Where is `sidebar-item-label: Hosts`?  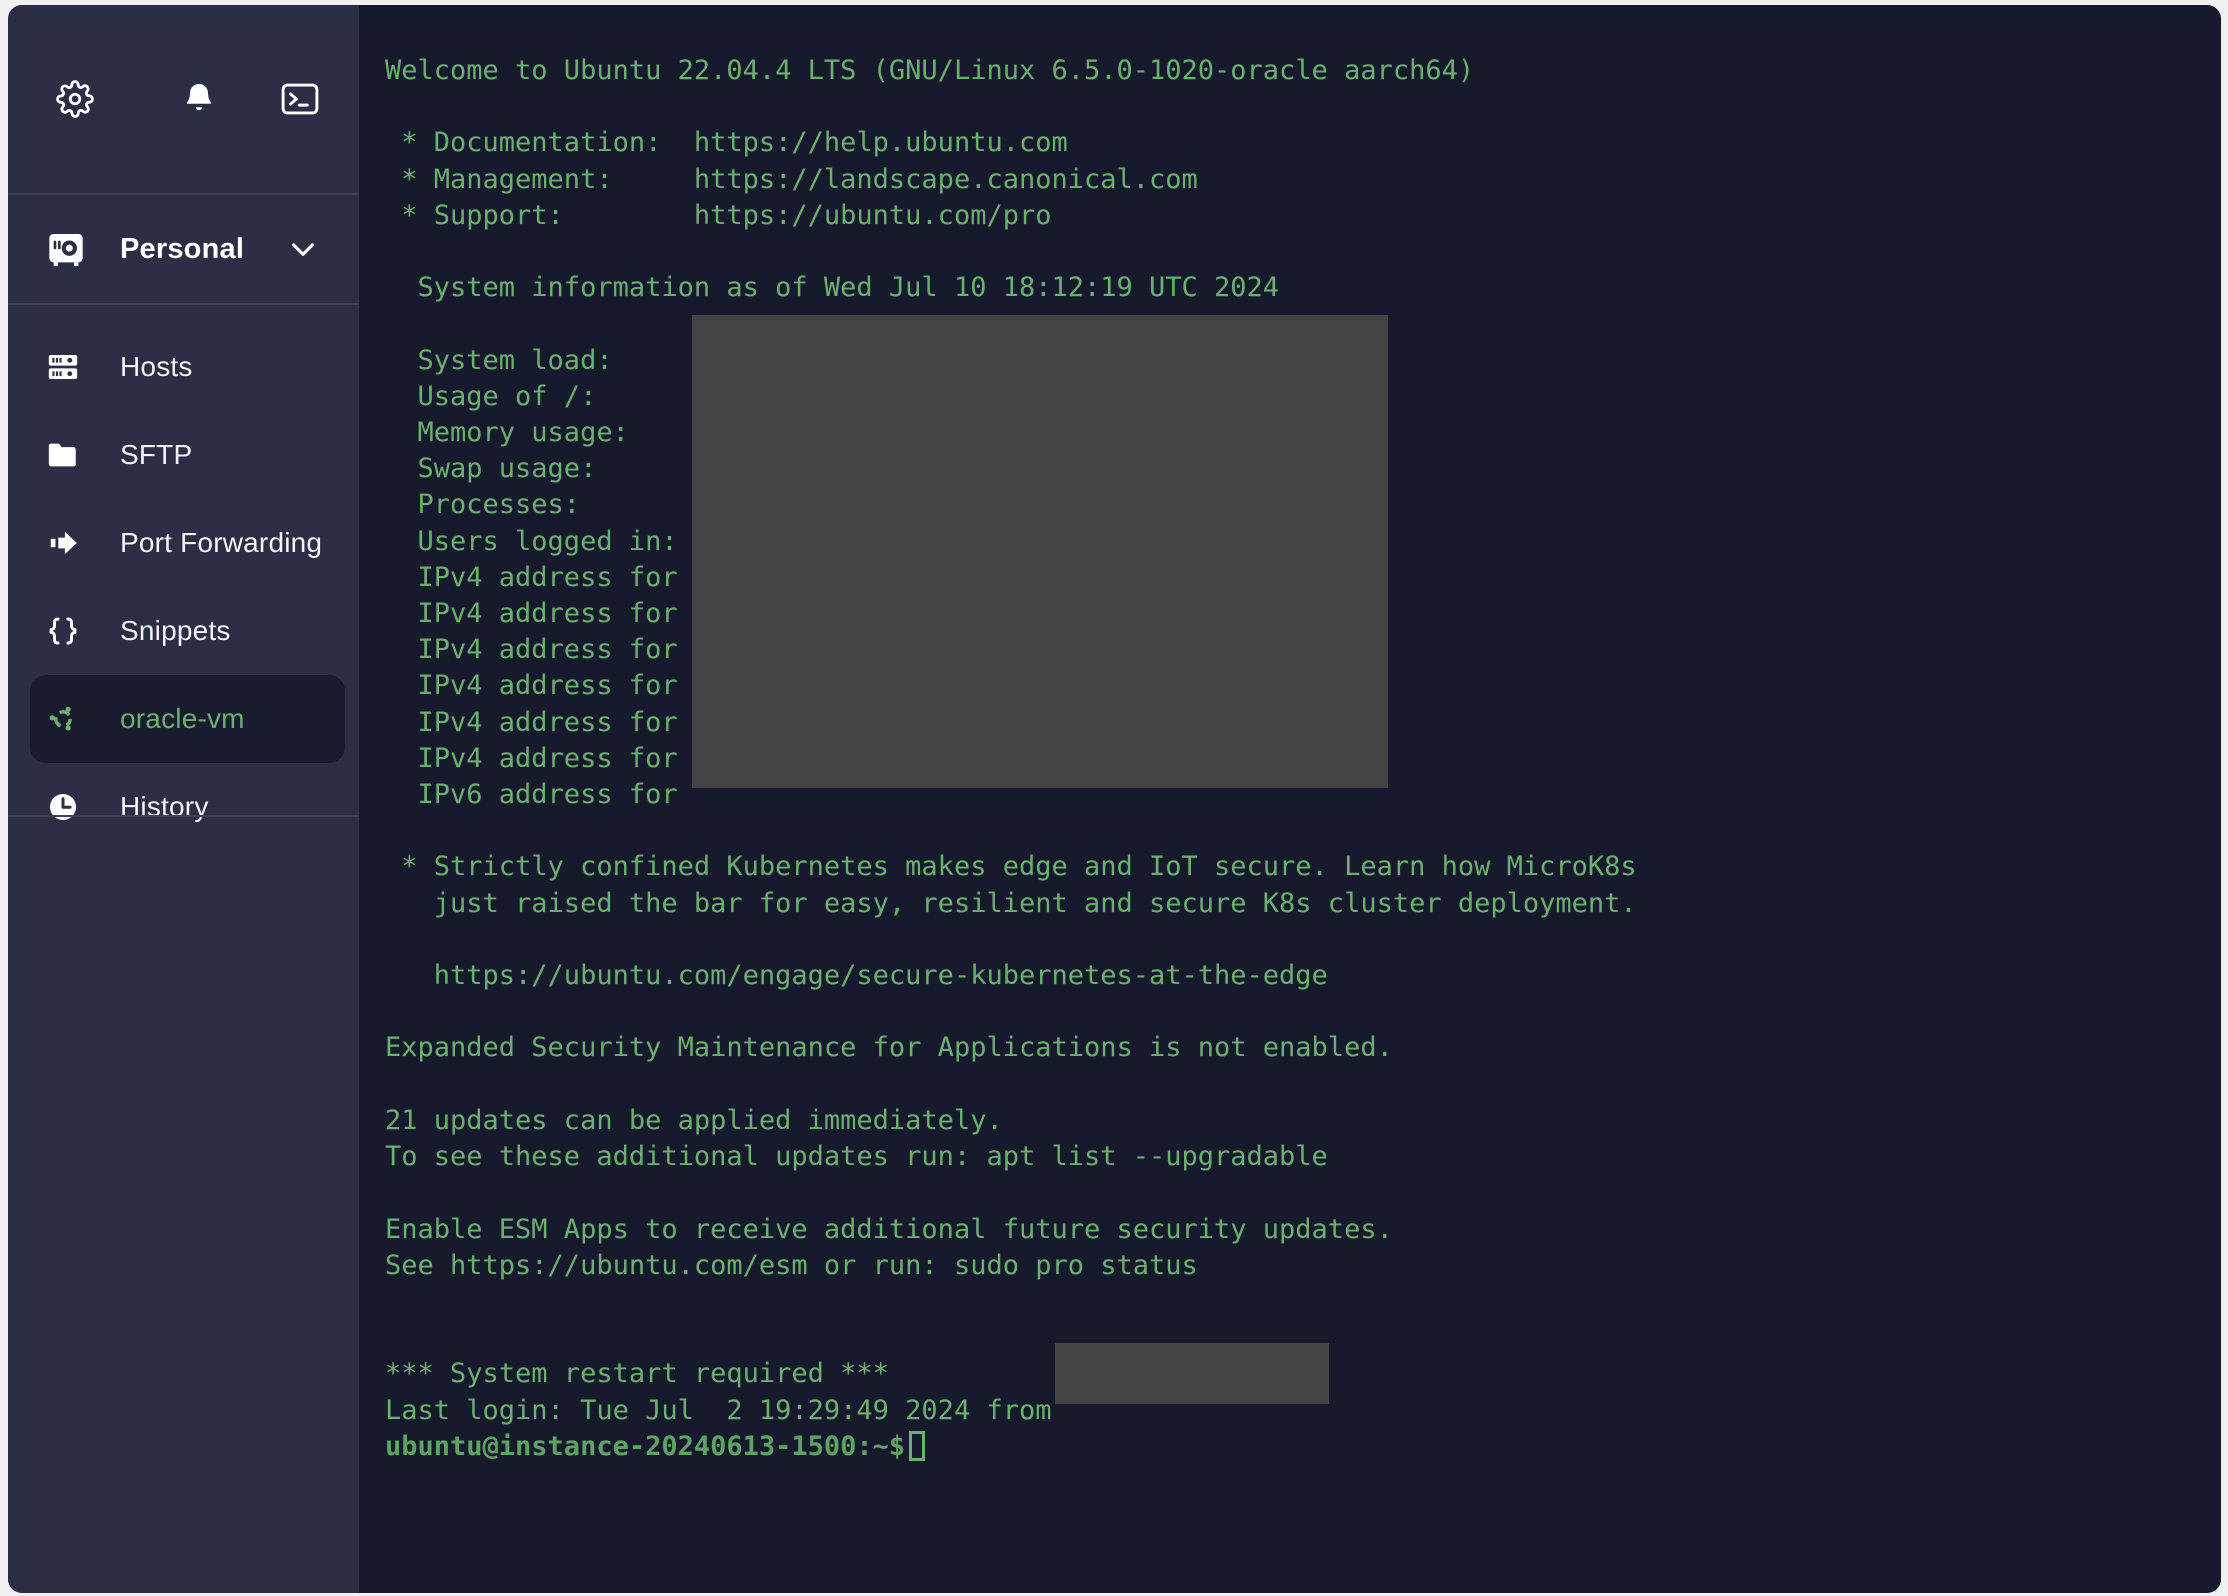
sidebar-item-label: Hosts is located at coordinates (156, 366).